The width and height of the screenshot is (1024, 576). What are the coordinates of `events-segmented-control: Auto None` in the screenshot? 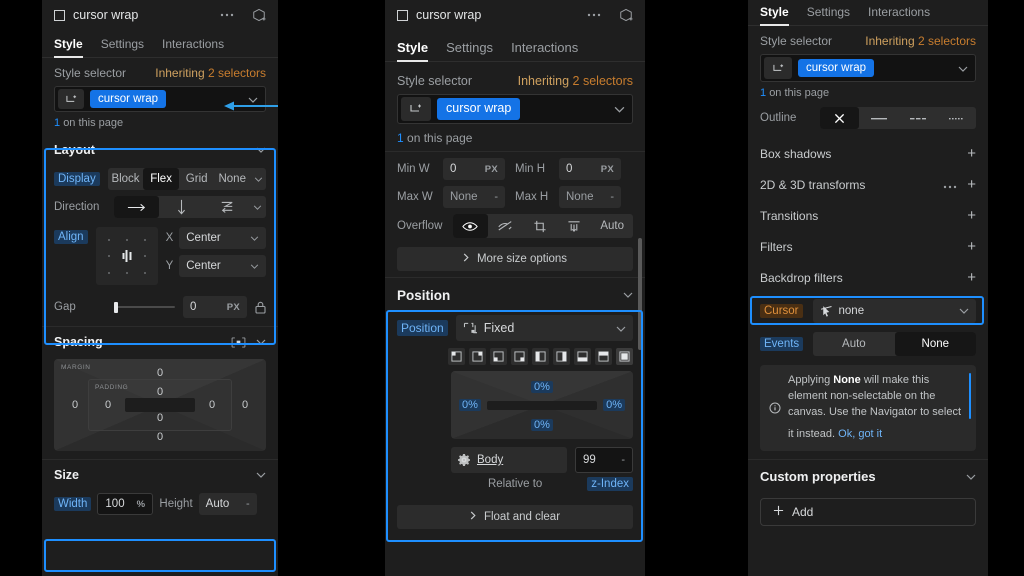 It's located at (894, 344).